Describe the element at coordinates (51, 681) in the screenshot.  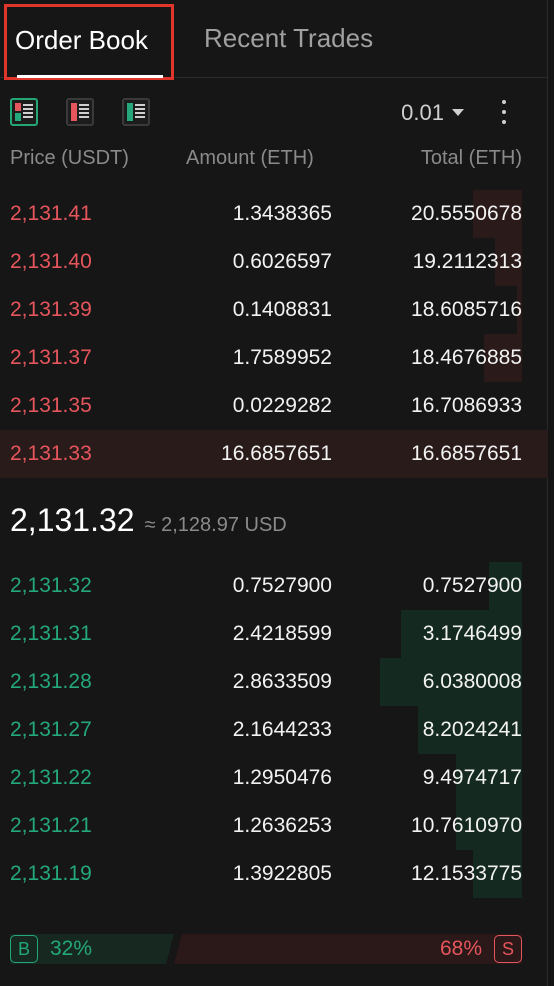
I see `bid-price: 2,131.28` at that location.